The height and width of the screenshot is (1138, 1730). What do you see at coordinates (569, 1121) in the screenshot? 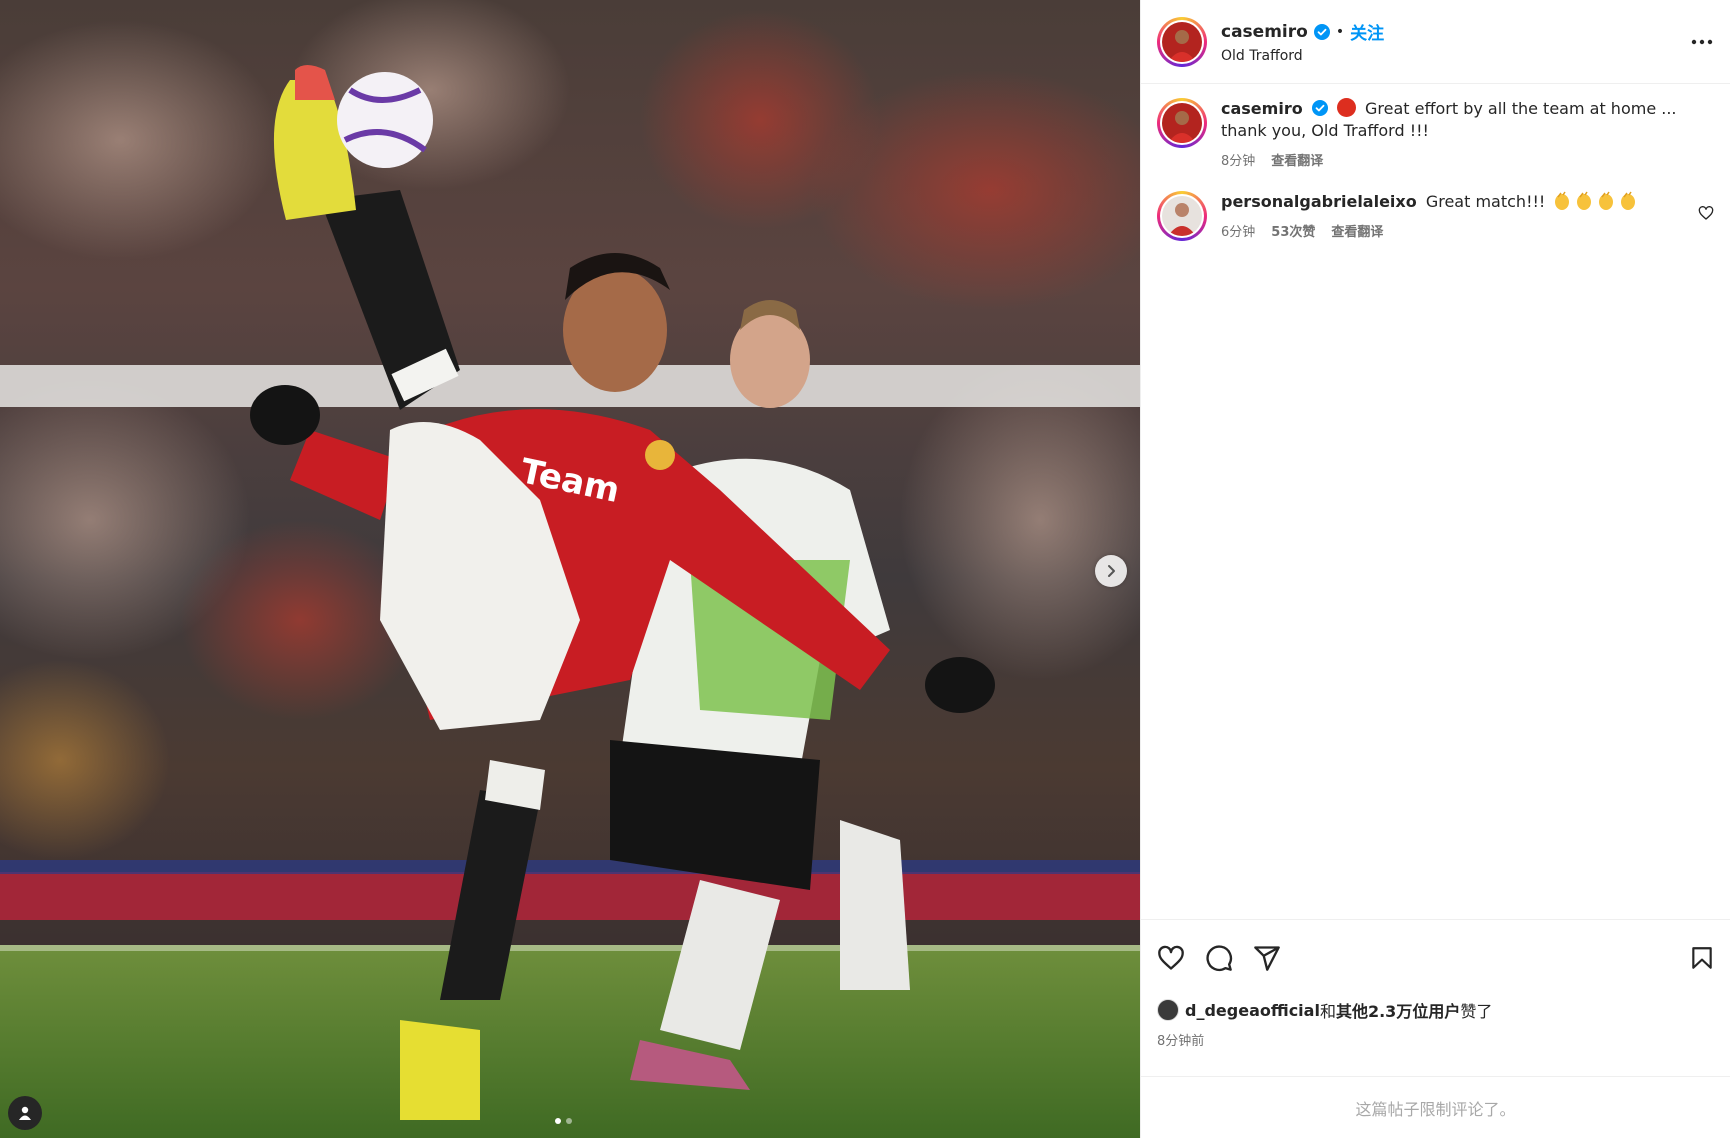
I see `carousel-dot` at bounding box center [569, 1121].